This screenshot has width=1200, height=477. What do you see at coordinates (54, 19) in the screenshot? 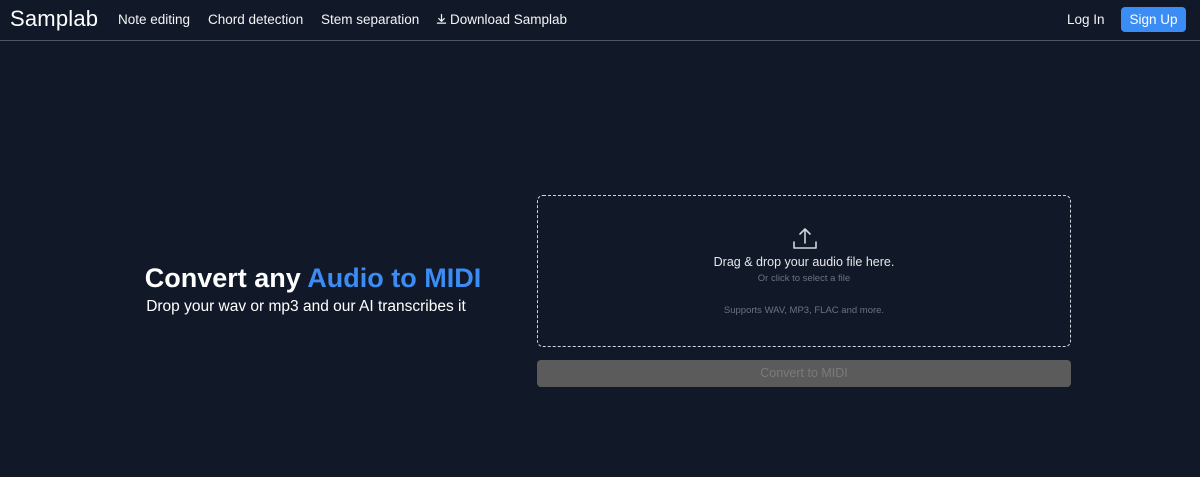
I see `samplab-logo: Samplab` at bounding box center [54, 19].